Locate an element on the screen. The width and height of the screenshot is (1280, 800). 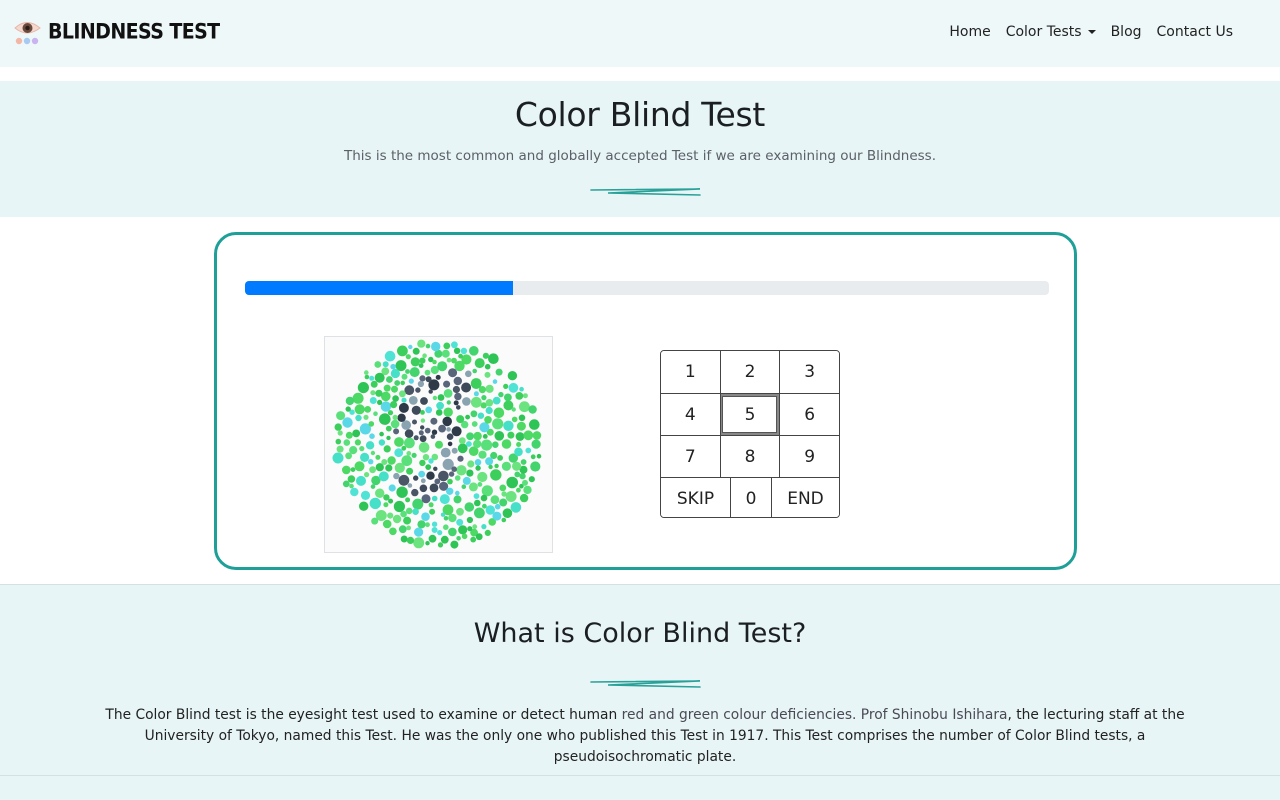
brand-name: BLINDNESS TEST is located at coordinates (134, 32).